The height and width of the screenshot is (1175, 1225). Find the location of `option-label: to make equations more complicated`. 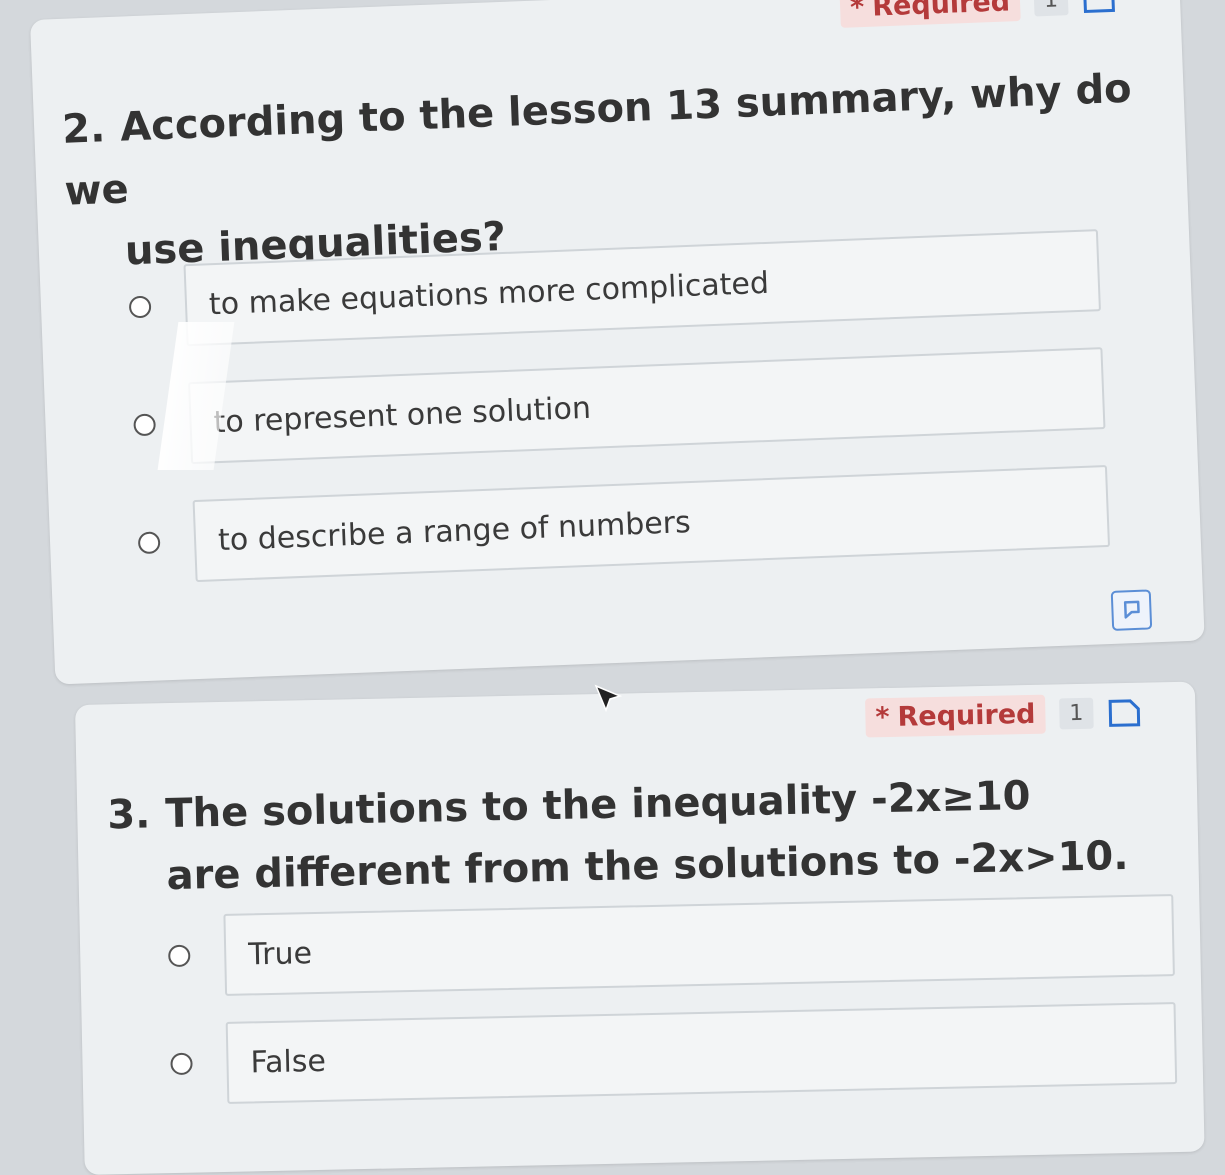

option-label: to make equations more complicated is located at coordinates (489, 293).